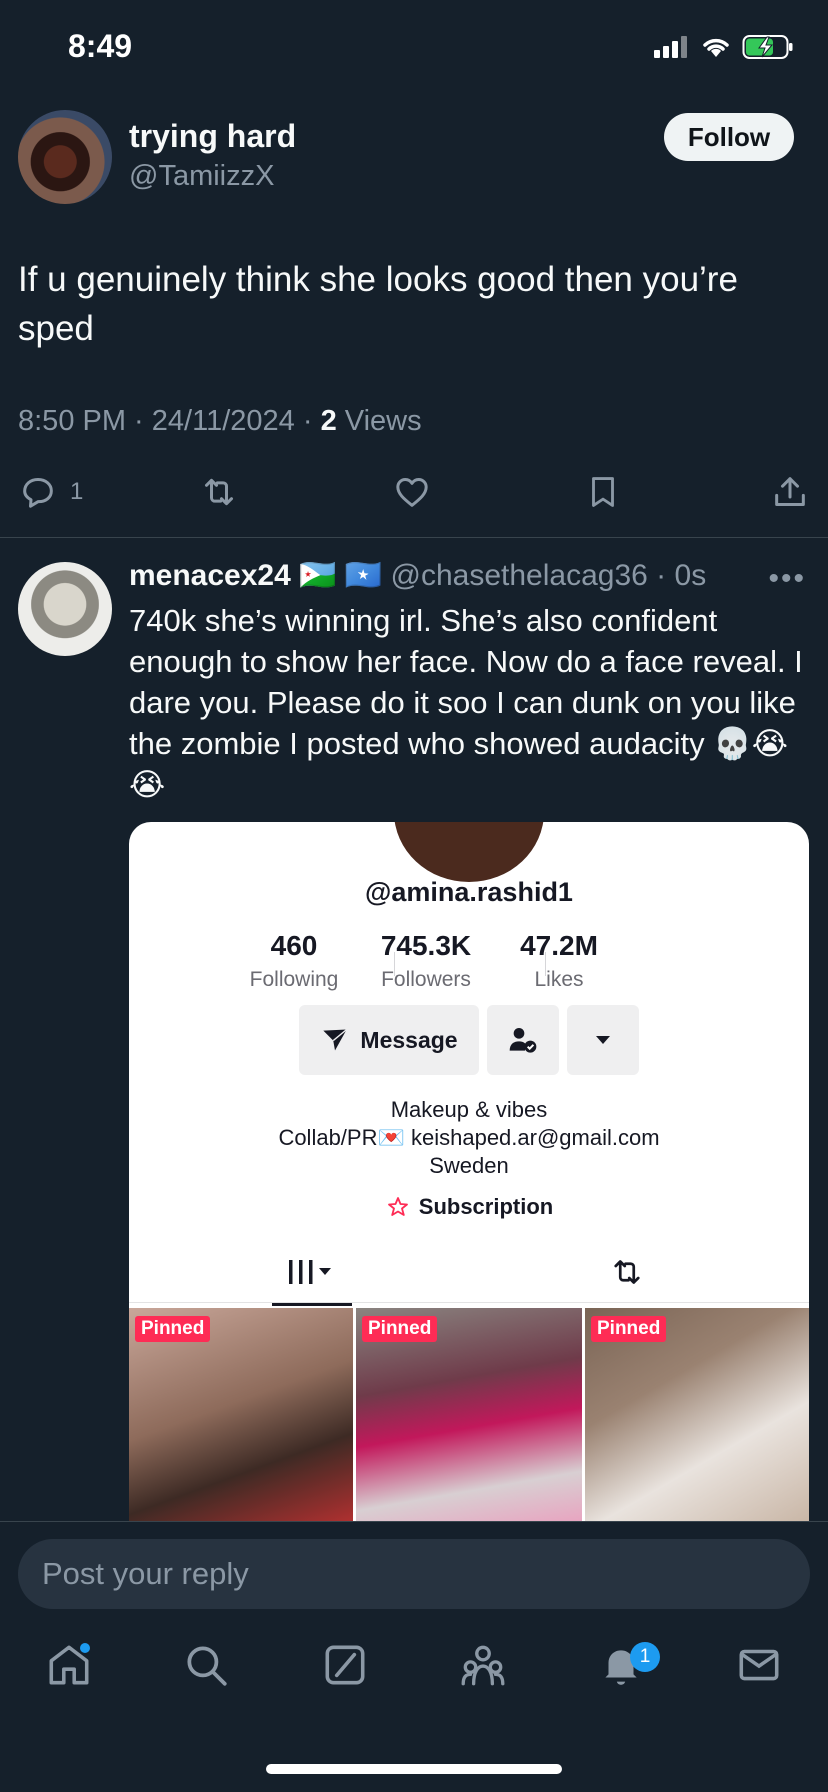  What do you see at coordinates (312, 1304) in the screenshot?
I see `active-tab-indicator` at bounding box center [312, 1304].